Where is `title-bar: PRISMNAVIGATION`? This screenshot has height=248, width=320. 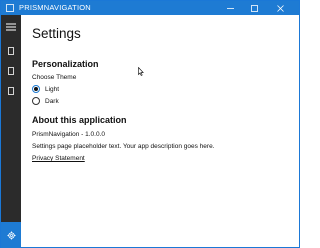
title-bar: PRISMNAVIGATION is located at coordinates (150, 8).